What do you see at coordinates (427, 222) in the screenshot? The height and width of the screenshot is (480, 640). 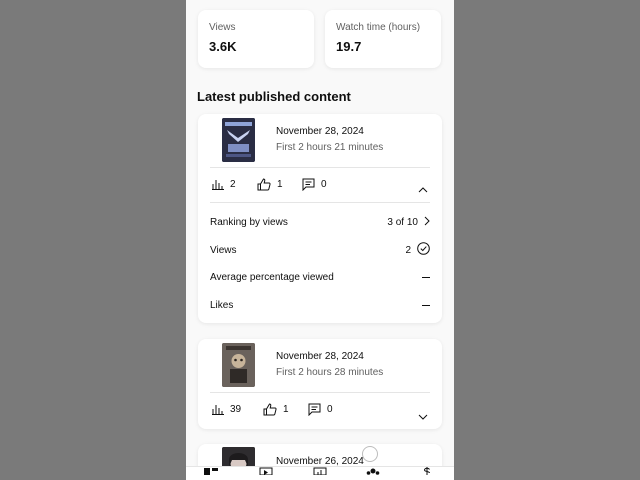 I see `chevron-right-icon` at bounding box center [427, 222].